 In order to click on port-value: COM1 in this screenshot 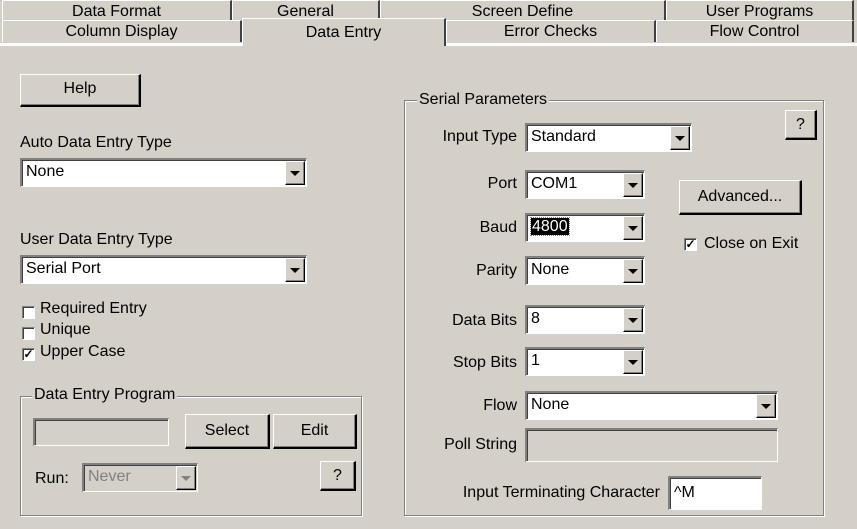, I will do `click(554, 183)`.